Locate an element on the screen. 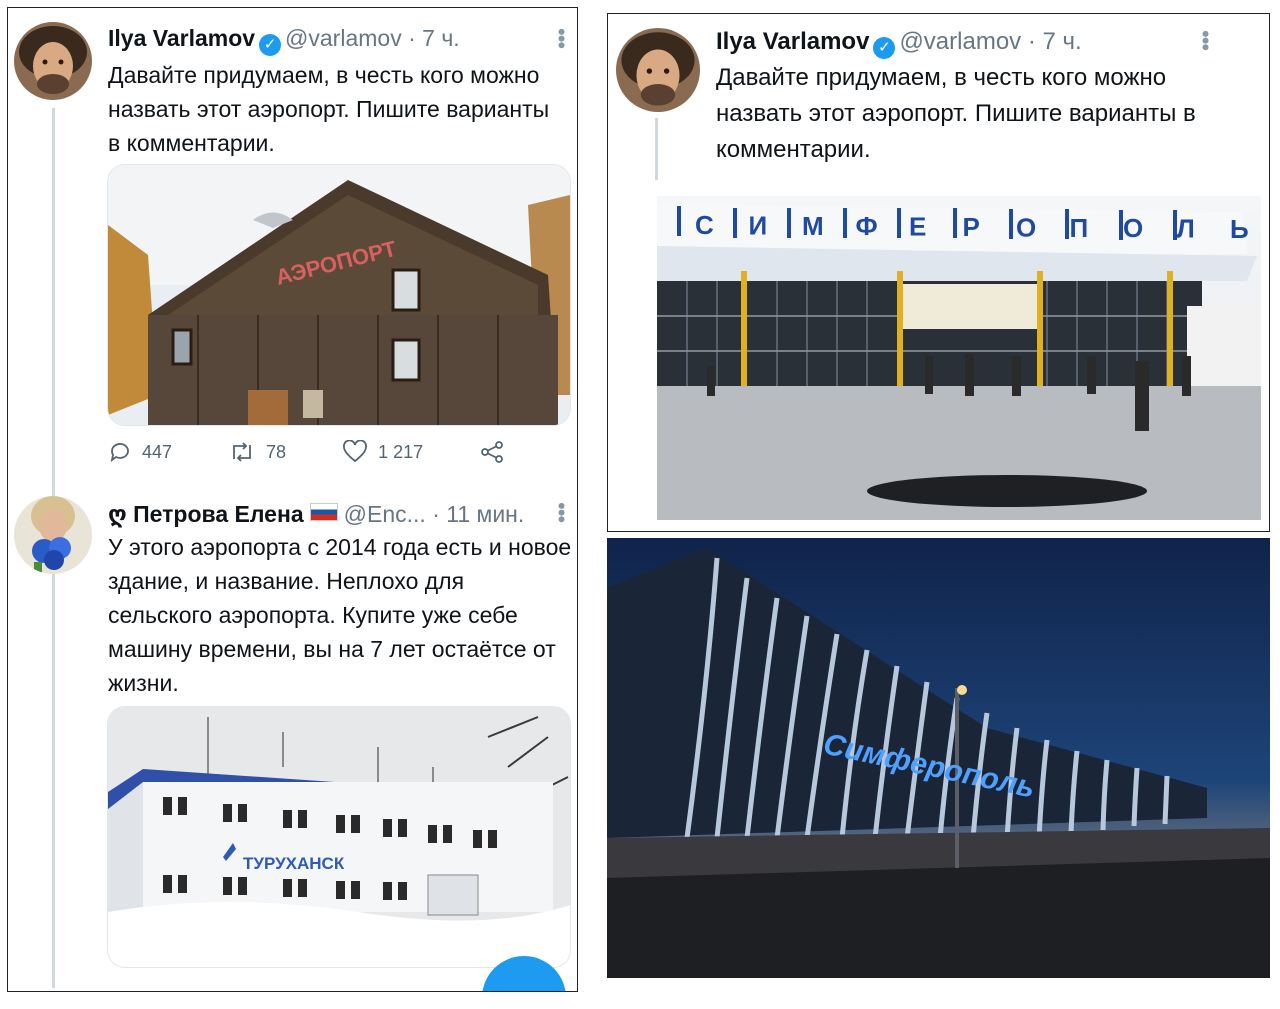 The image size is (1280, 1009). like-action: 1 217 is located at coordinates (382, 452).